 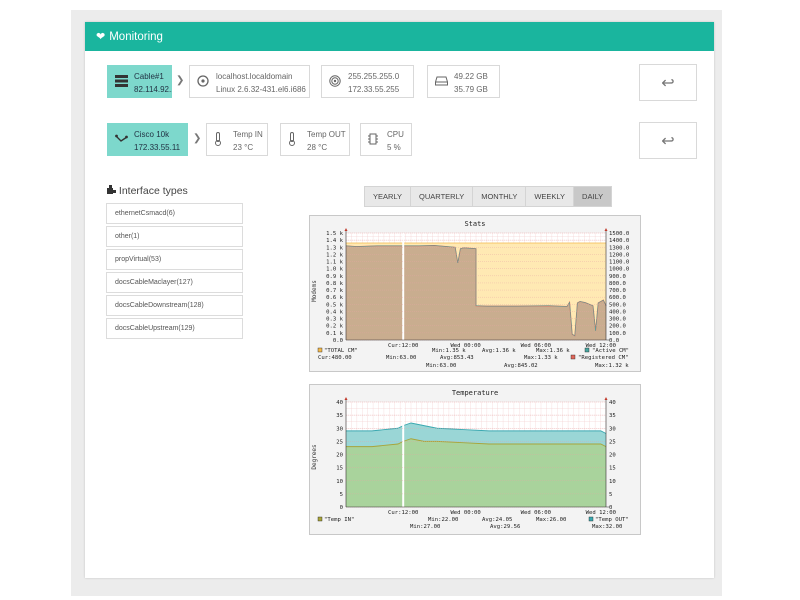 I want to click on y-tick-label-right: 500.0, so click(x=617, y=305).